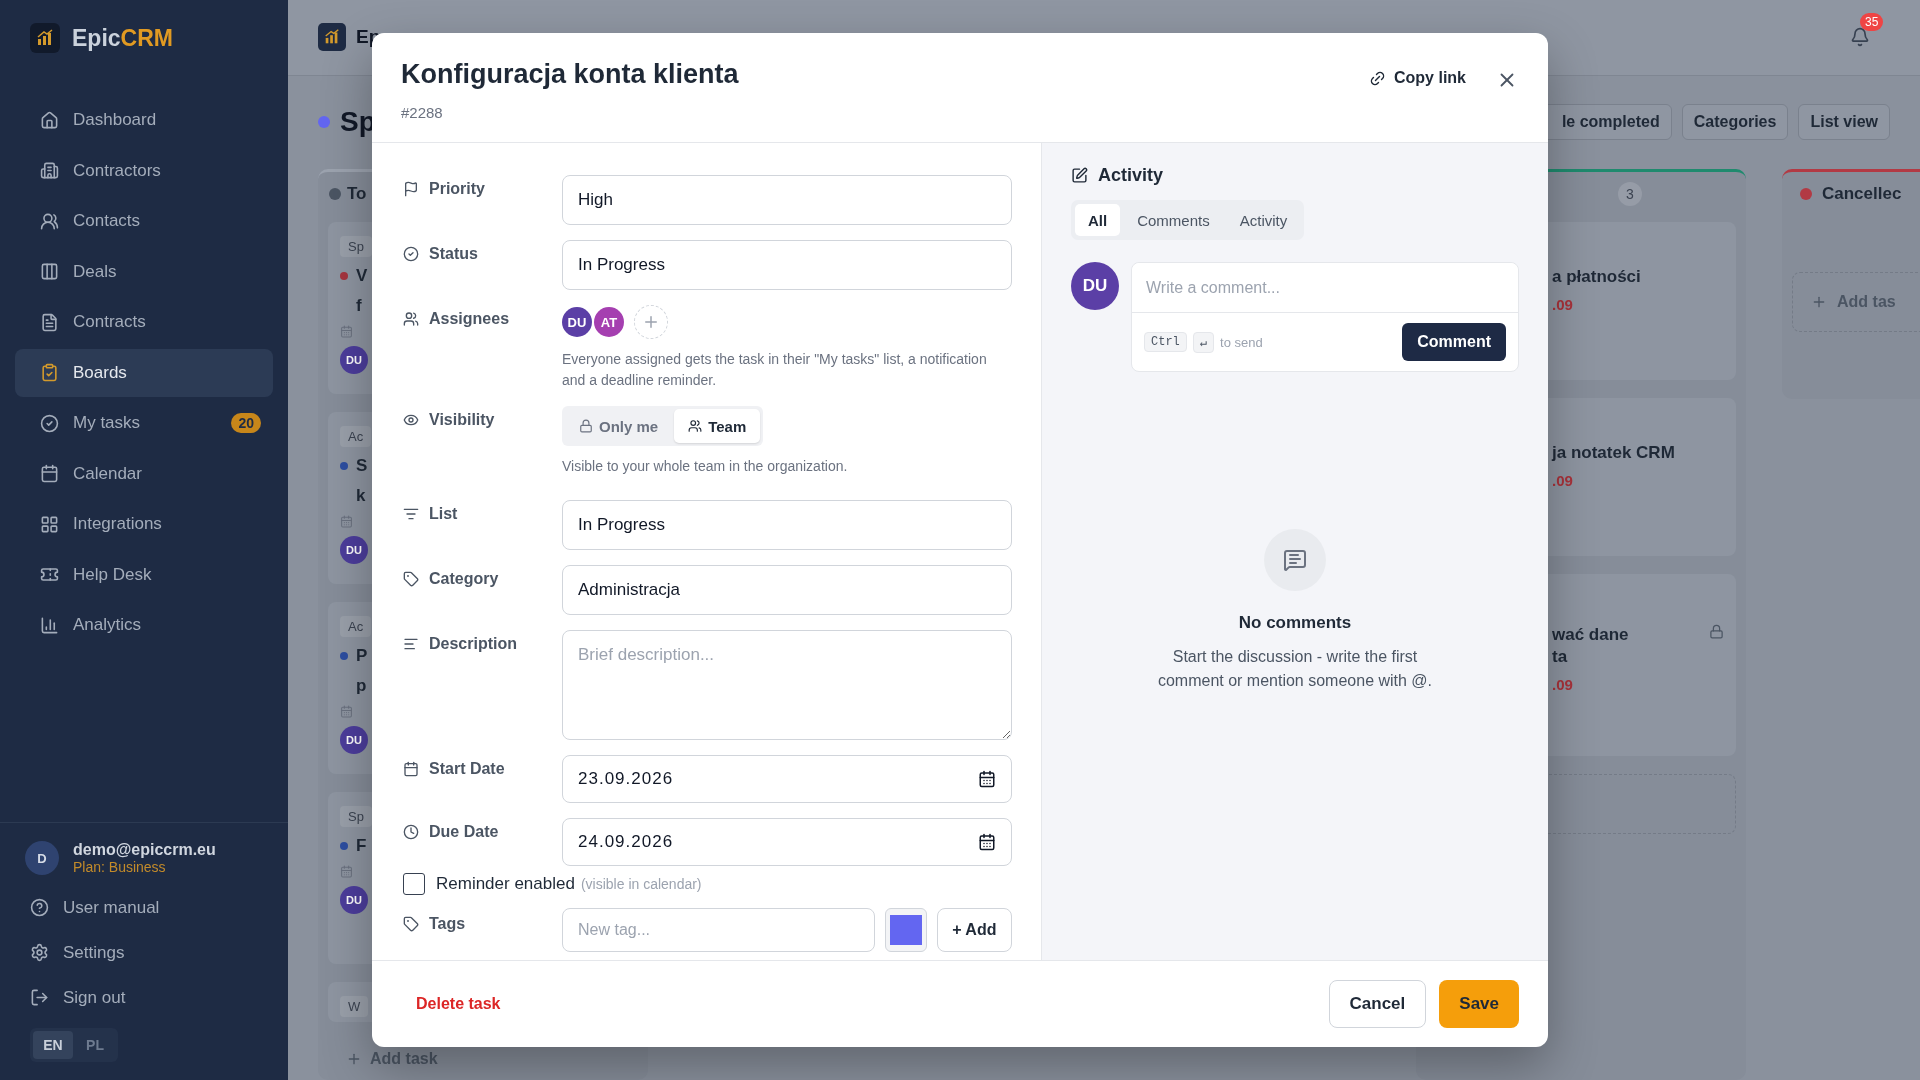 Image resolution: width=1920 pixels, height=1080 pixels. Describe the element at coordinates (1862, 194) in the screenshot. I see `column-title: Cancellec` at that location.